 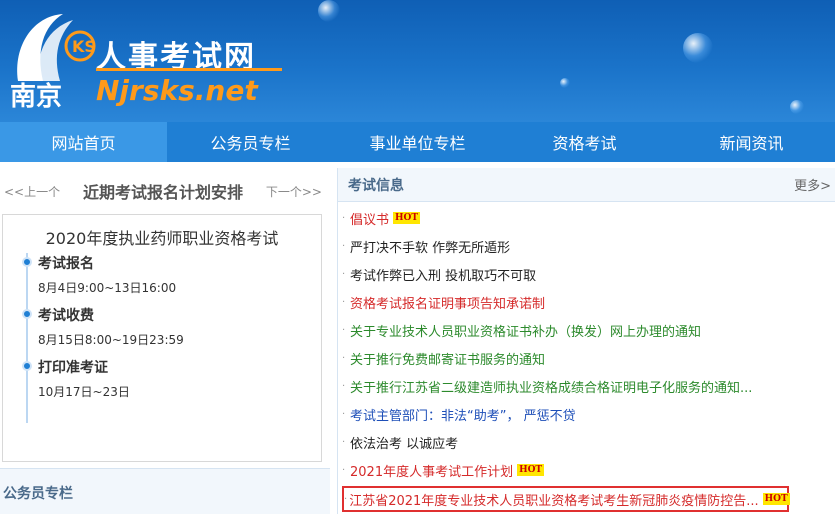 What do you see at coordinates (447, 302) in the screenshot?
I see `news-link: 资格考试报名证明事项告知承诺制` at bounding box center [447, 302].